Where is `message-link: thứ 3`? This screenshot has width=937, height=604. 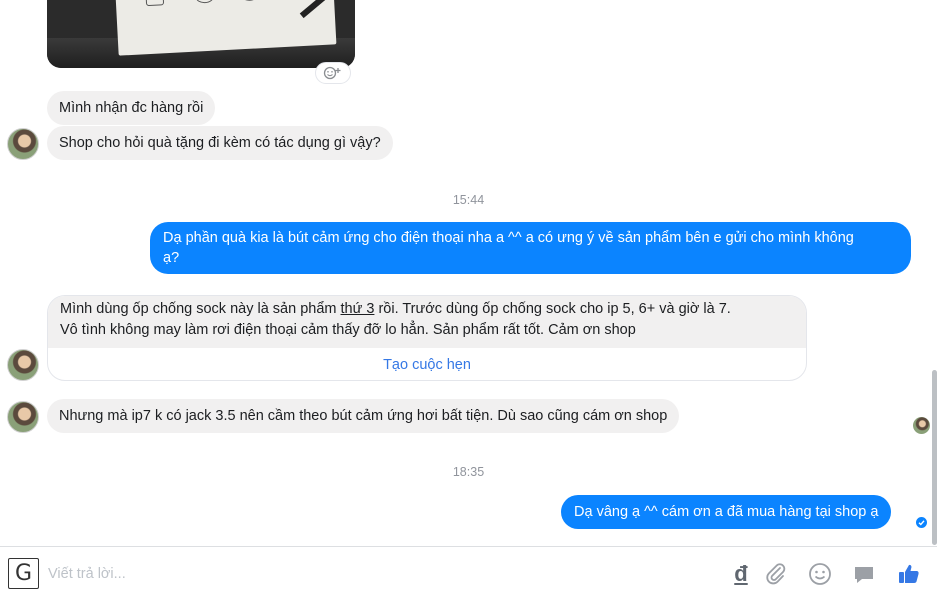 message-link: thứ 3 is located at coordinates (358, 309).